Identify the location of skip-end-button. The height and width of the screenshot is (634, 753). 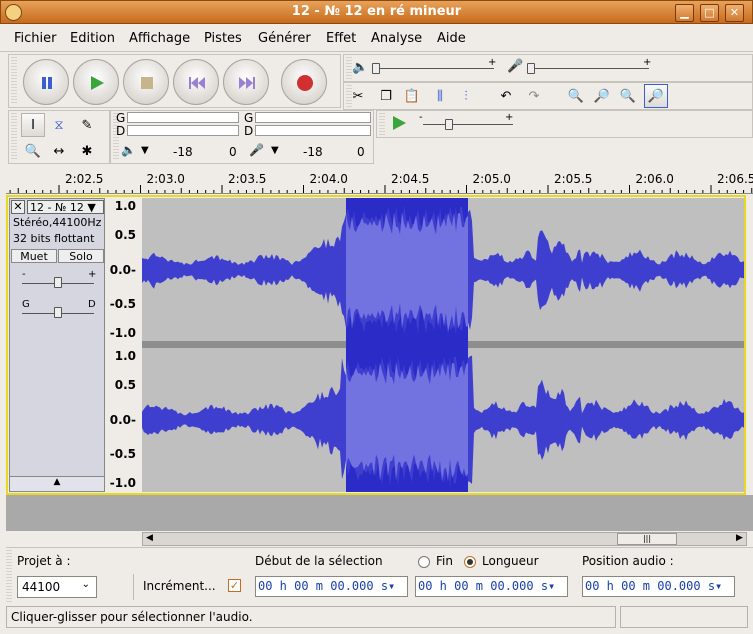
(246, 82).